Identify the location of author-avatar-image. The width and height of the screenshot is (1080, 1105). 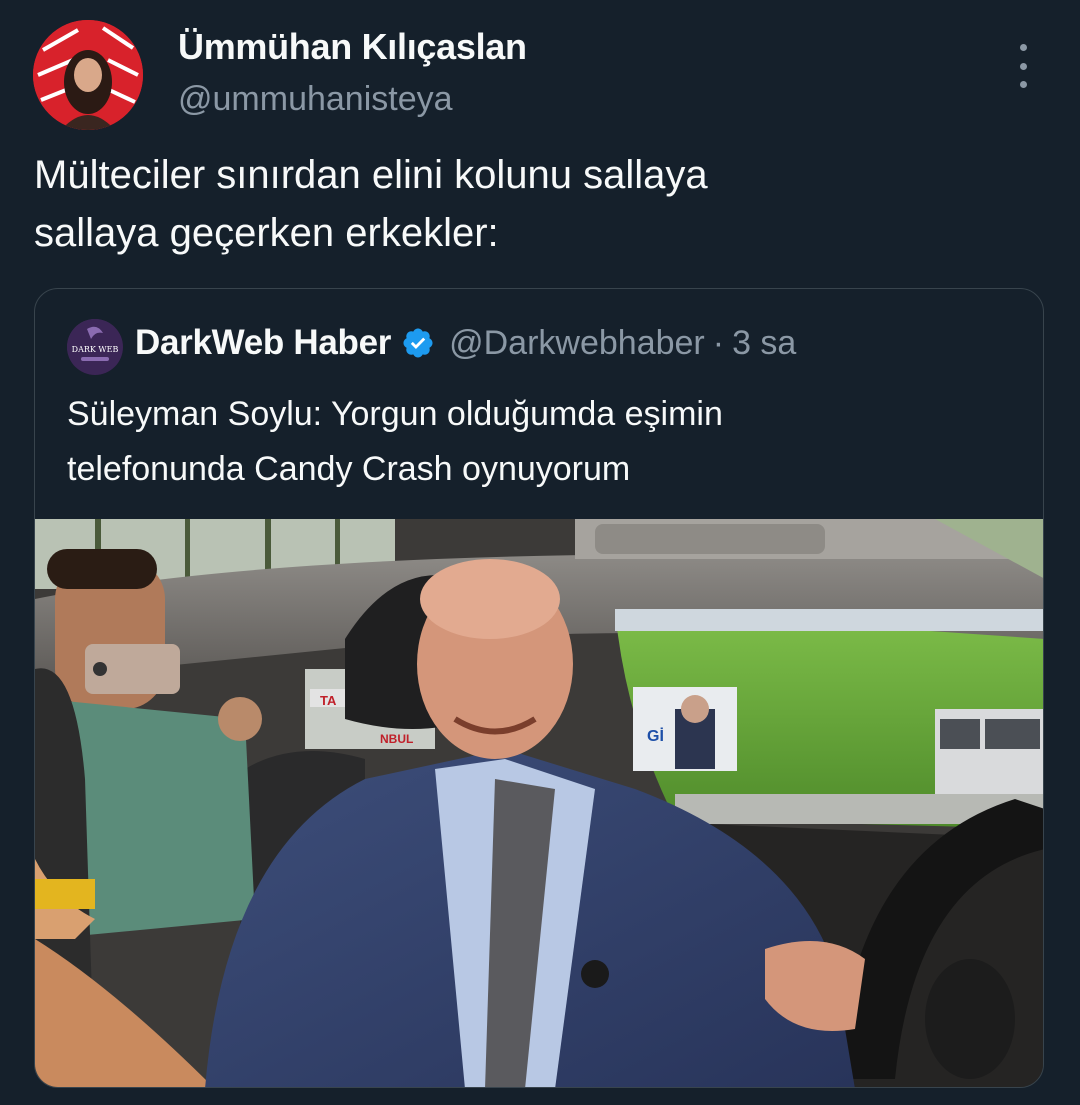
(88, 75).